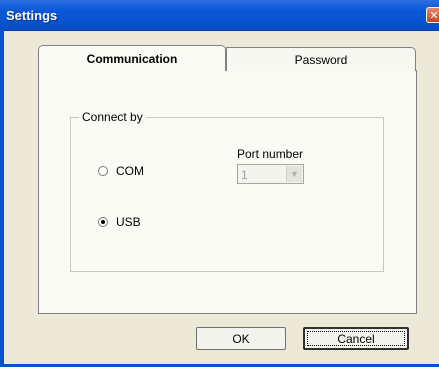 Image resolution: width=439 pixels, height=367 pixels. I want to click on ok-button-label: OK, so click(241, 338).